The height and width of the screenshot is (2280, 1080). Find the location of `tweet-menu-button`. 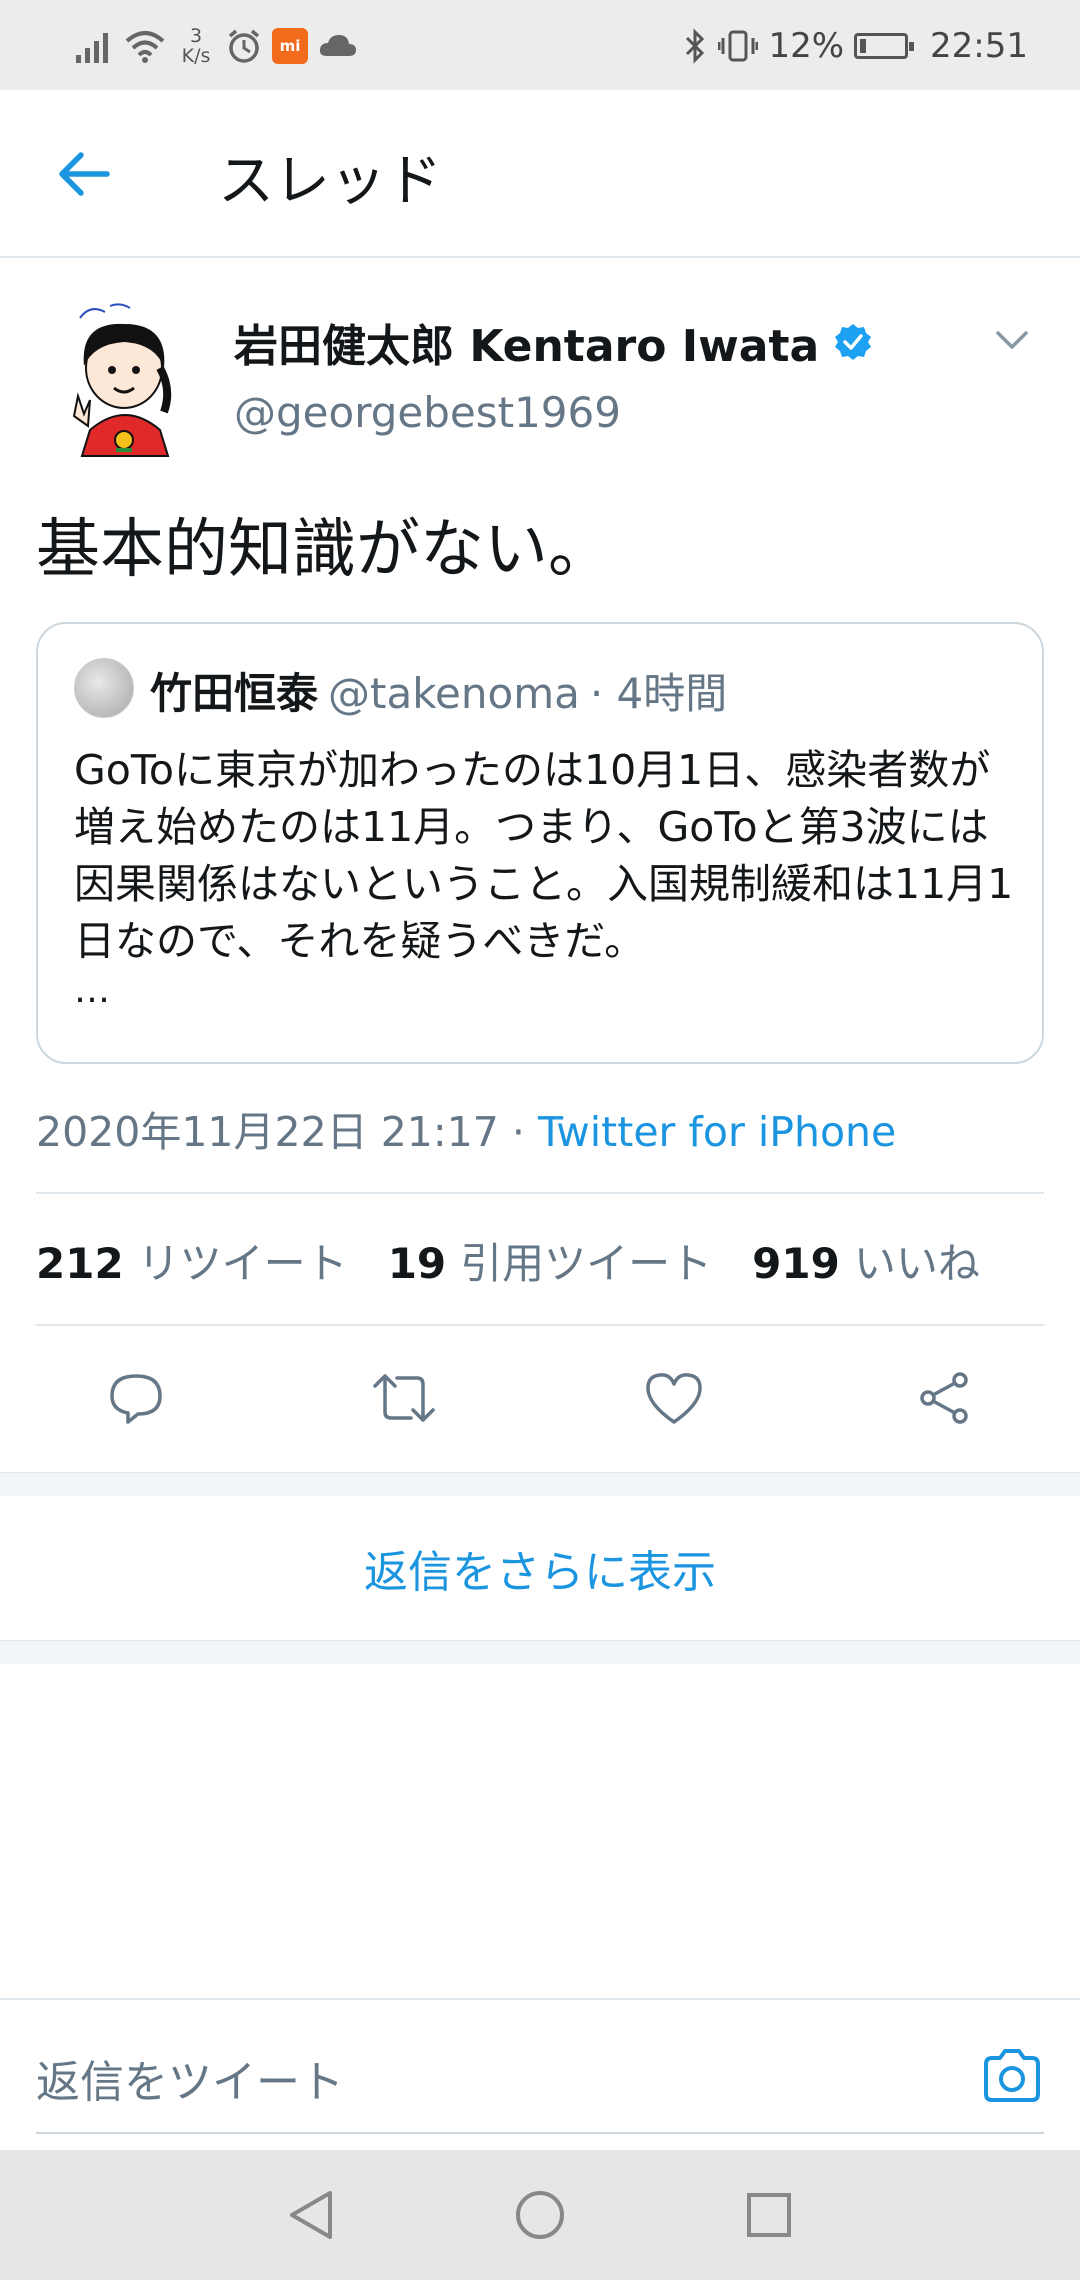

tweet-menu-button is located at coordinates (1012, 340).